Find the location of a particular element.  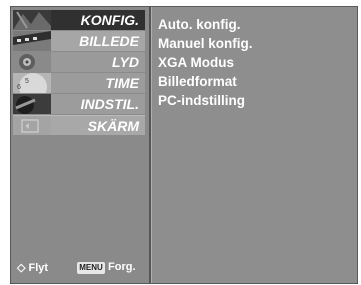

menu-item-label: KONFIG. is located at coordinates (109, 20).